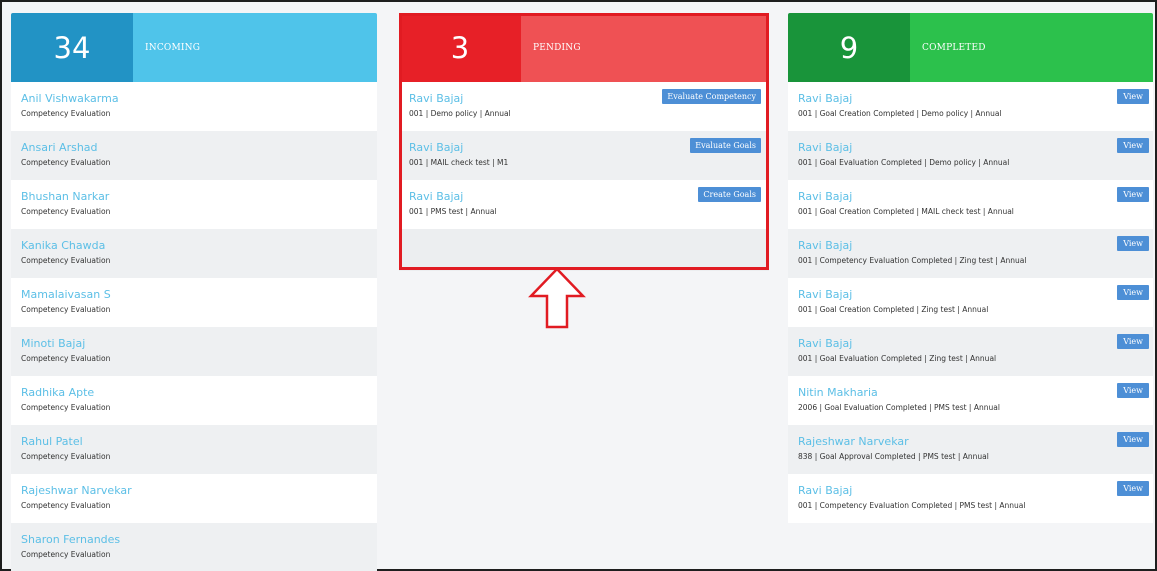 This screenshot has height=571, width=1157. Describe the element at coordinates (459, 162) in the screenshot. I see `item-subtitle: 001 | MAIL check test | M1` at that location.